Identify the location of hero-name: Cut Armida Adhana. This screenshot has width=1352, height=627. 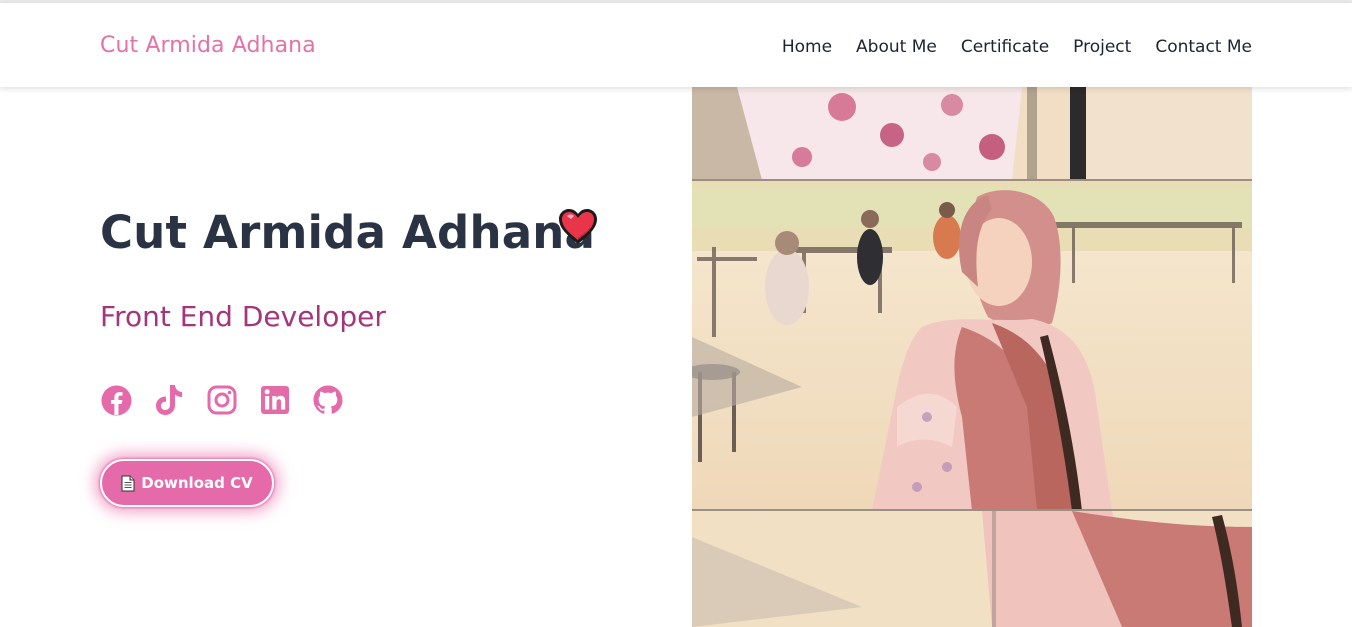
(348, 232).